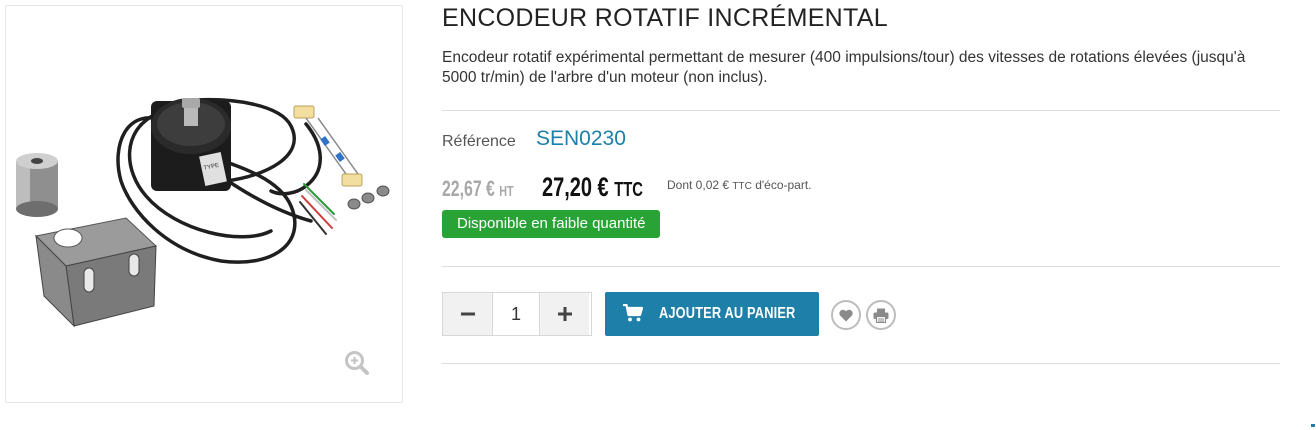  What do you see at coordinates (551, 224) in the screenshot?
I see `availability-badge: Disponible en faible quantité` at bounding box center [551, 224].